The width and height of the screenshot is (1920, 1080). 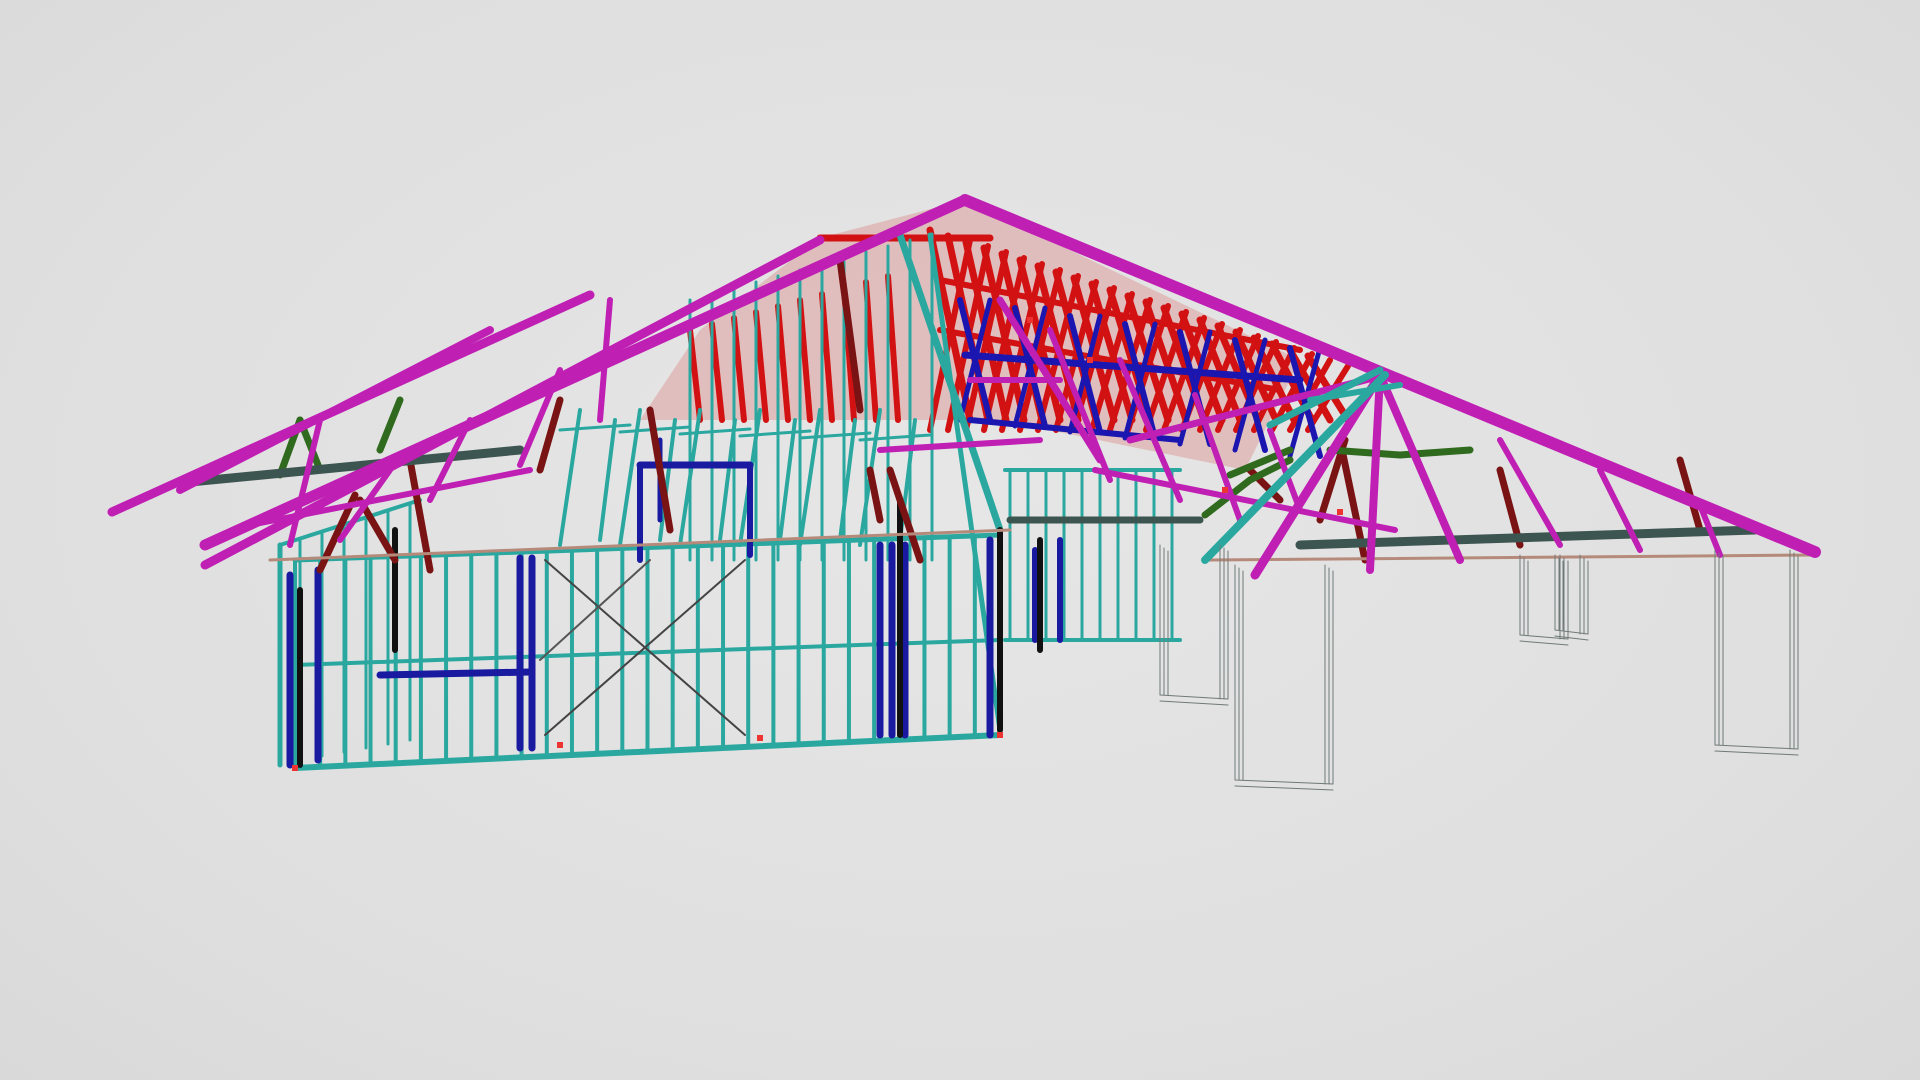 What do you see at coordinates (455, 673) in the screenshot?
I see `lintel` at bounding box center [455, 673].